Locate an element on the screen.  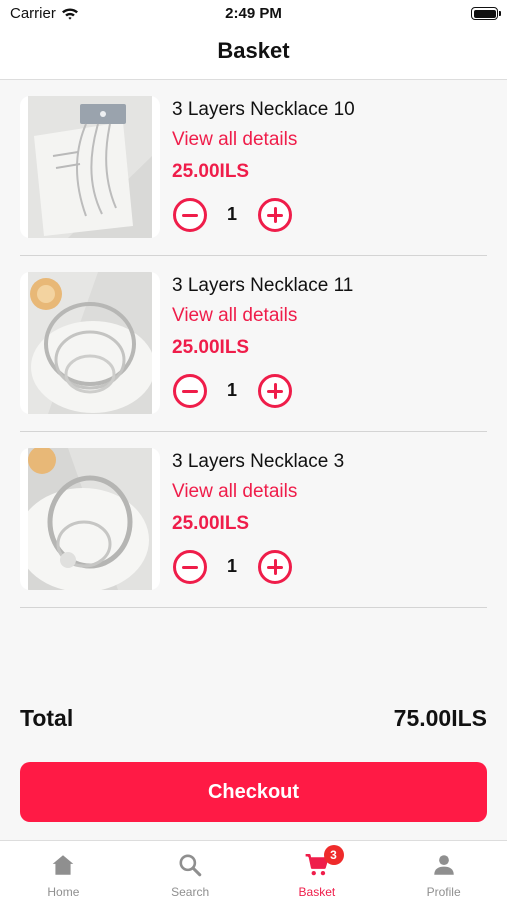
person-icon is located at coordinates (443, 865).